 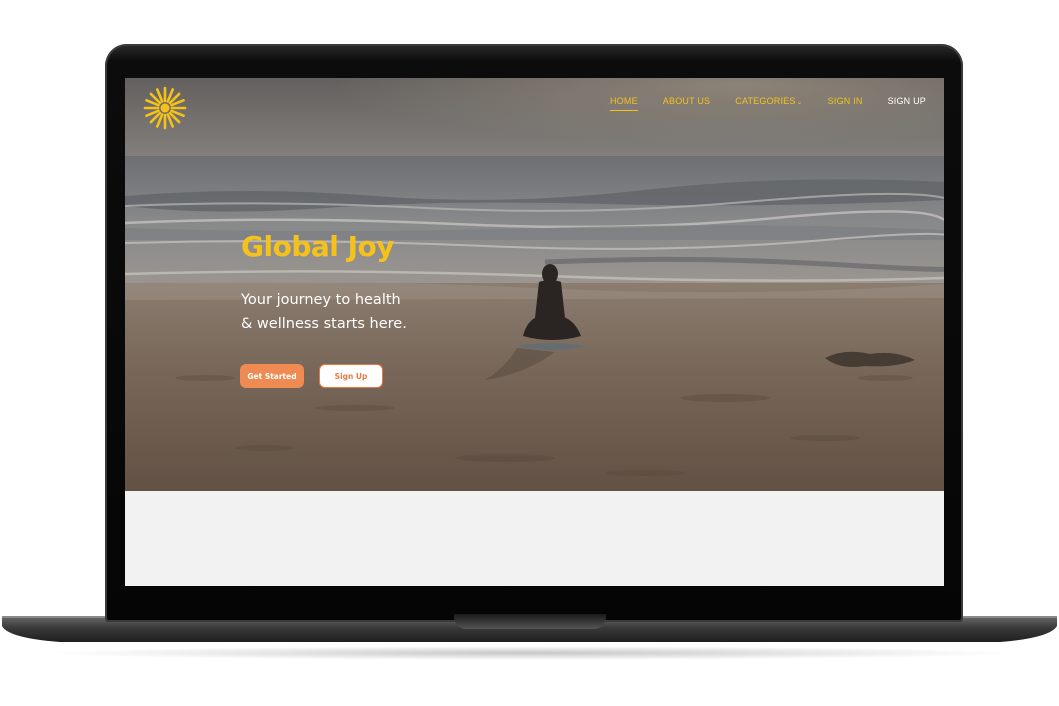 What do you see at coordinates (623, 103) in the screenshot?
I see `nav-home: HOME` at bounding box center [623, 103].